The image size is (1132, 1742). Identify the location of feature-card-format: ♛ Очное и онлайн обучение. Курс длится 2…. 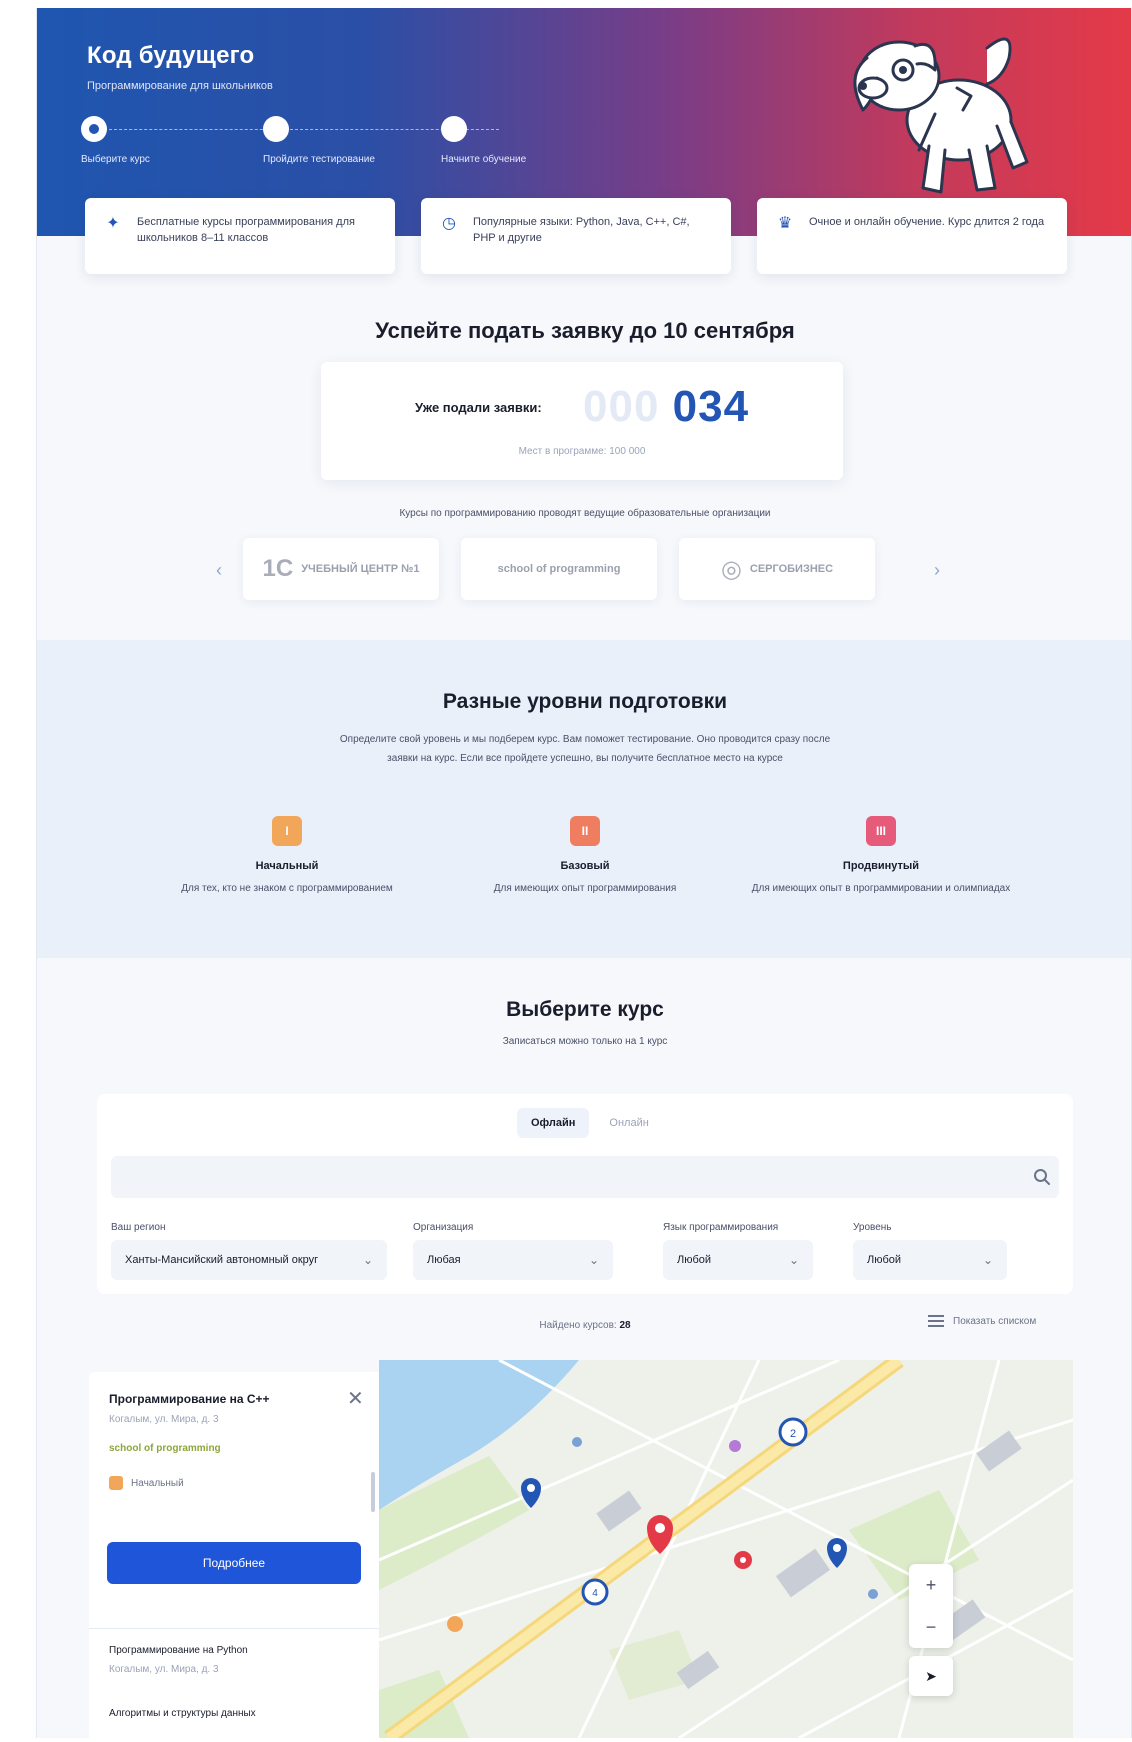
(912, 236).